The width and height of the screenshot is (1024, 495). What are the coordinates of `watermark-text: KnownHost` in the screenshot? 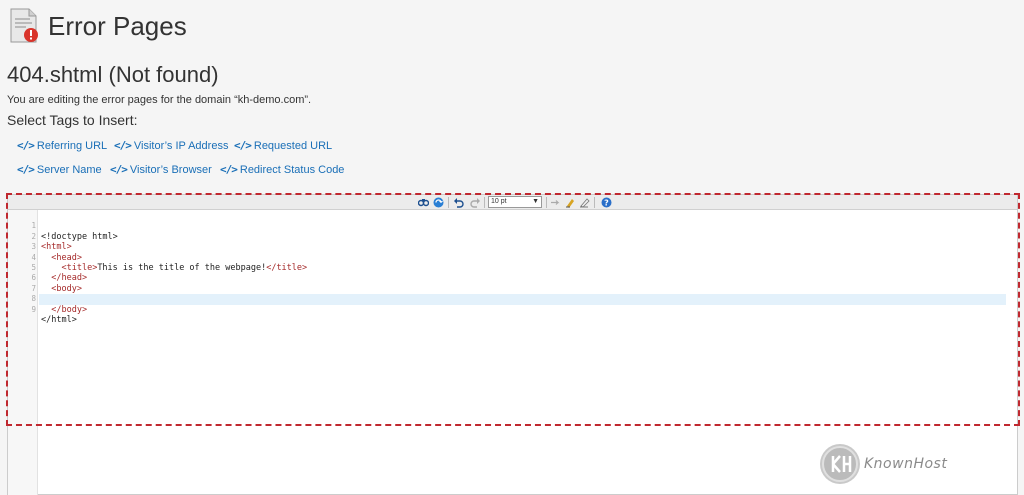 It's located at (906, 464).